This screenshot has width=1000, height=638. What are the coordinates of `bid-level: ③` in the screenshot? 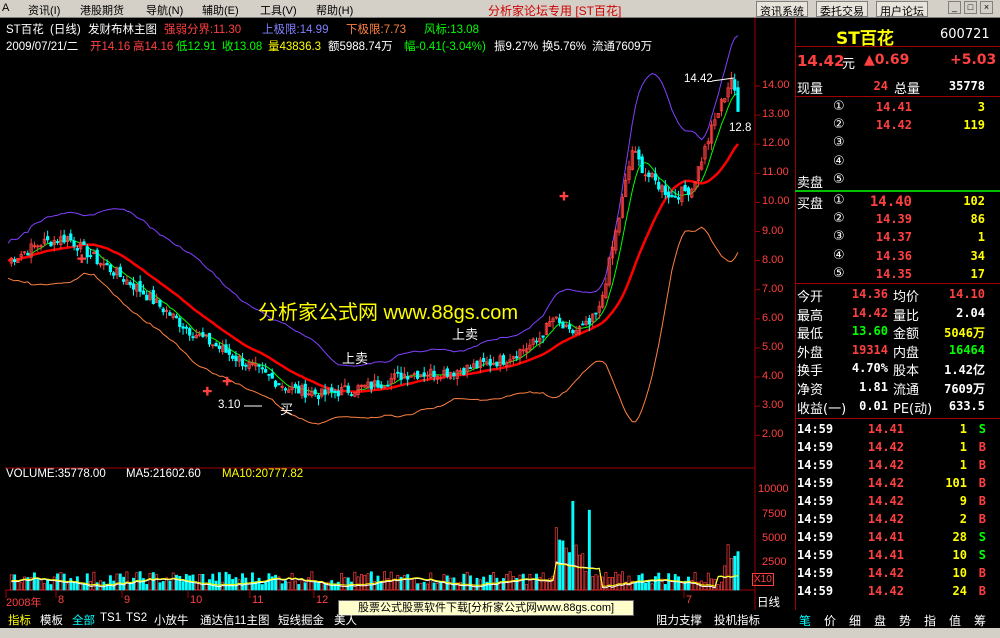 It's located at (839, 237).